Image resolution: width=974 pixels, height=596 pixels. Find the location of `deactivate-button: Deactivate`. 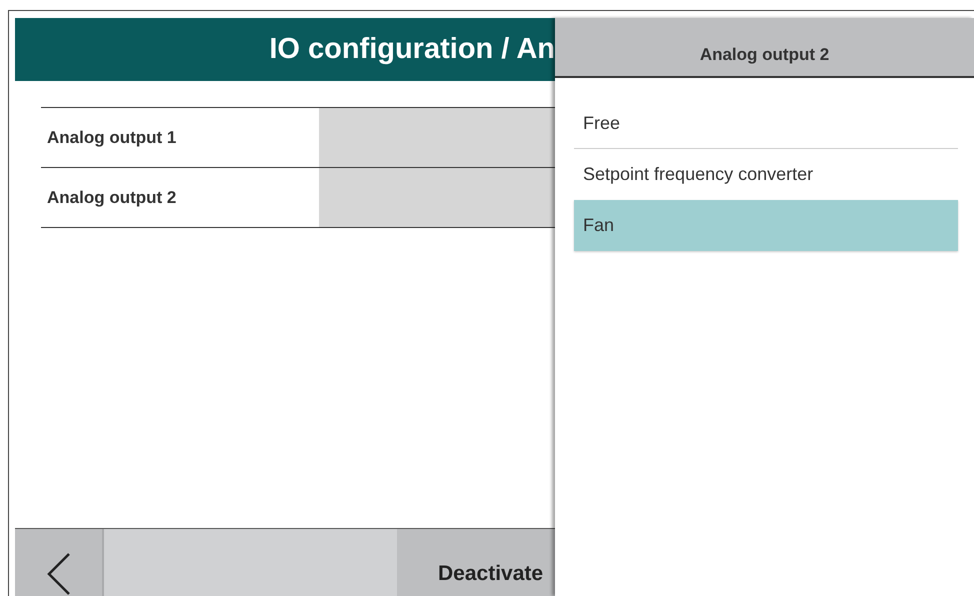

deactivate-button: Deactivate is located at coordinates (476, 562).